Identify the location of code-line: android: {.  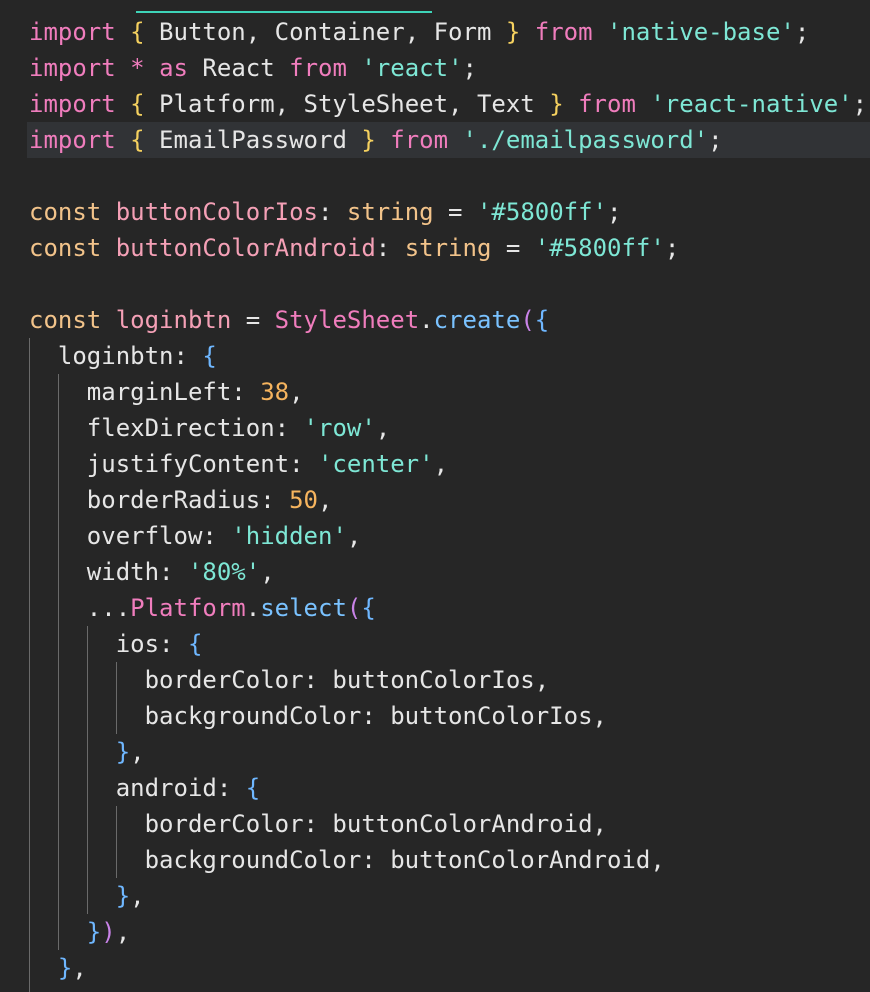
(449, 788).